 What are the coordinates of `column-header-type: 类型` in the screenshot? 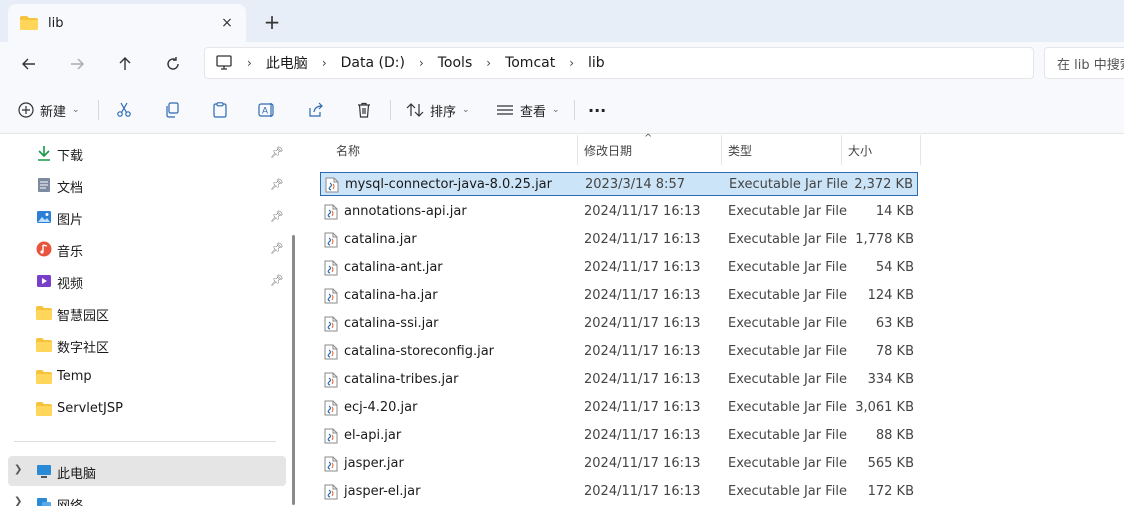 It's located at (740, 150).